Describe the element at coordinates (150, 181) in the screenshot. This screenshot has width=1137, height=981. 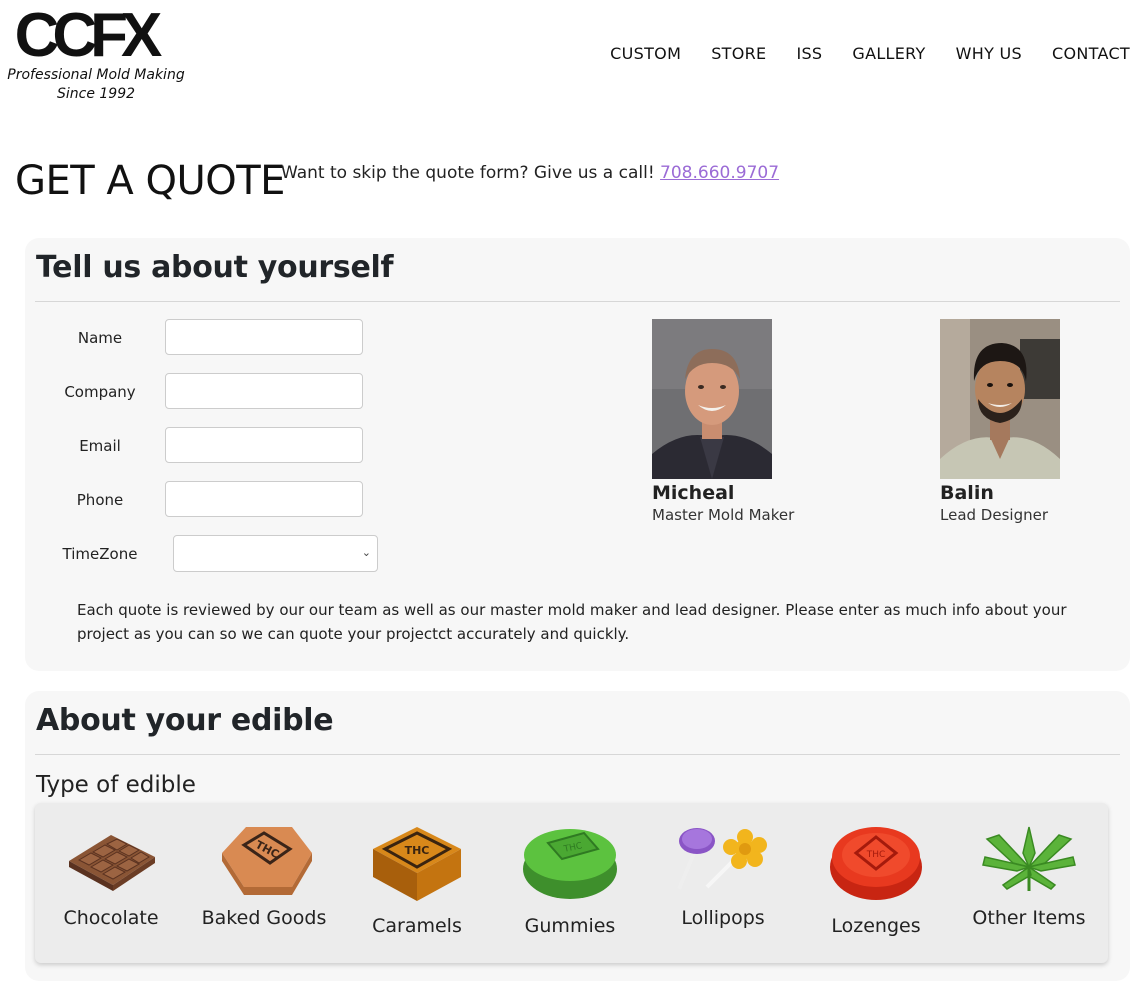
I see `page-title: GET A QUOTE` at that location.